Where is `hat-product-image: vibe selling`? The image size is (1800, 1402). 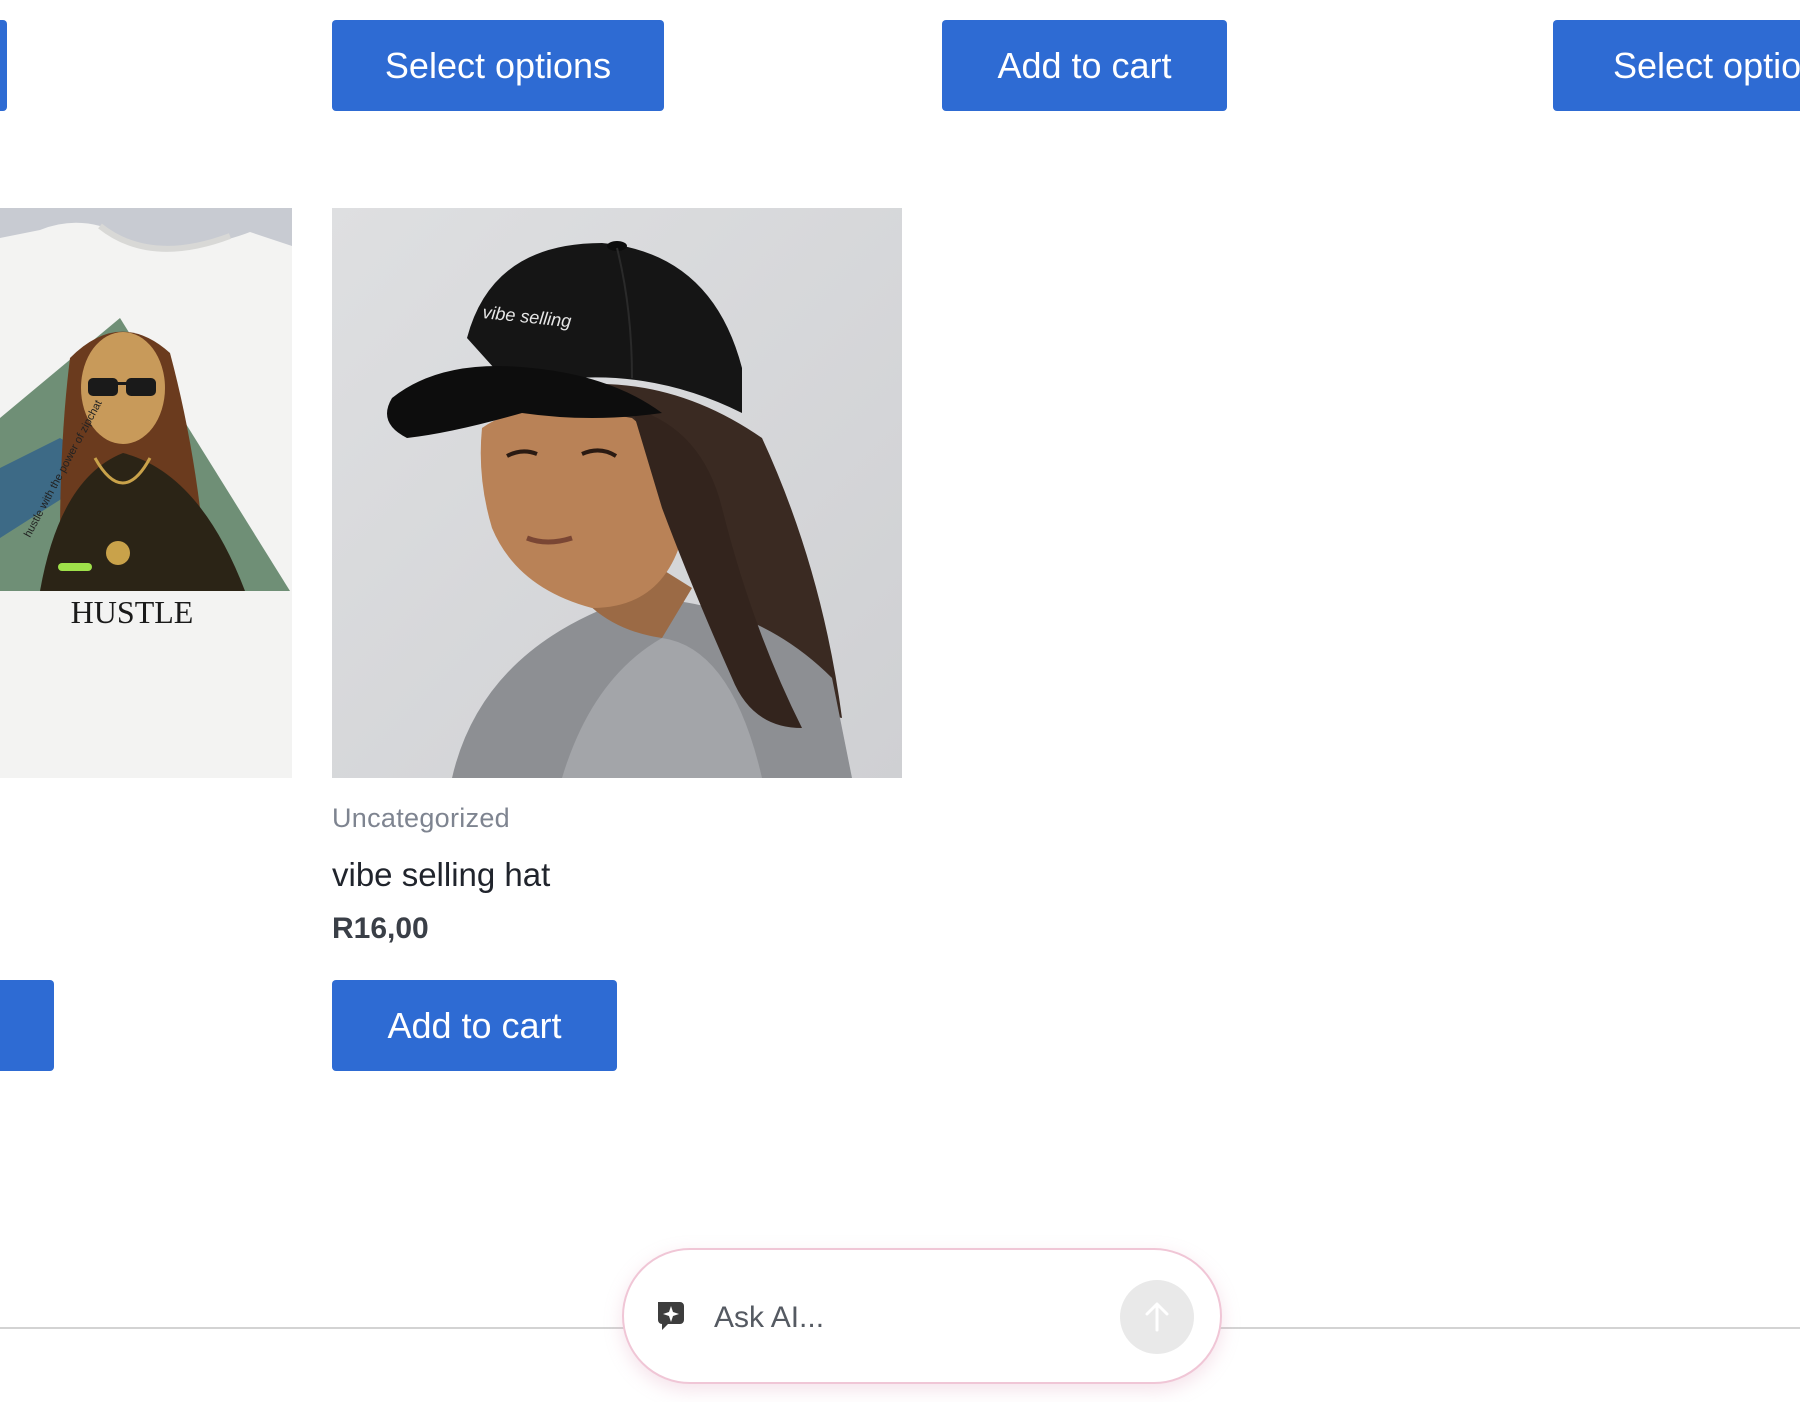
hat-product-image: vibe selling is located at coordinates (617, 493).